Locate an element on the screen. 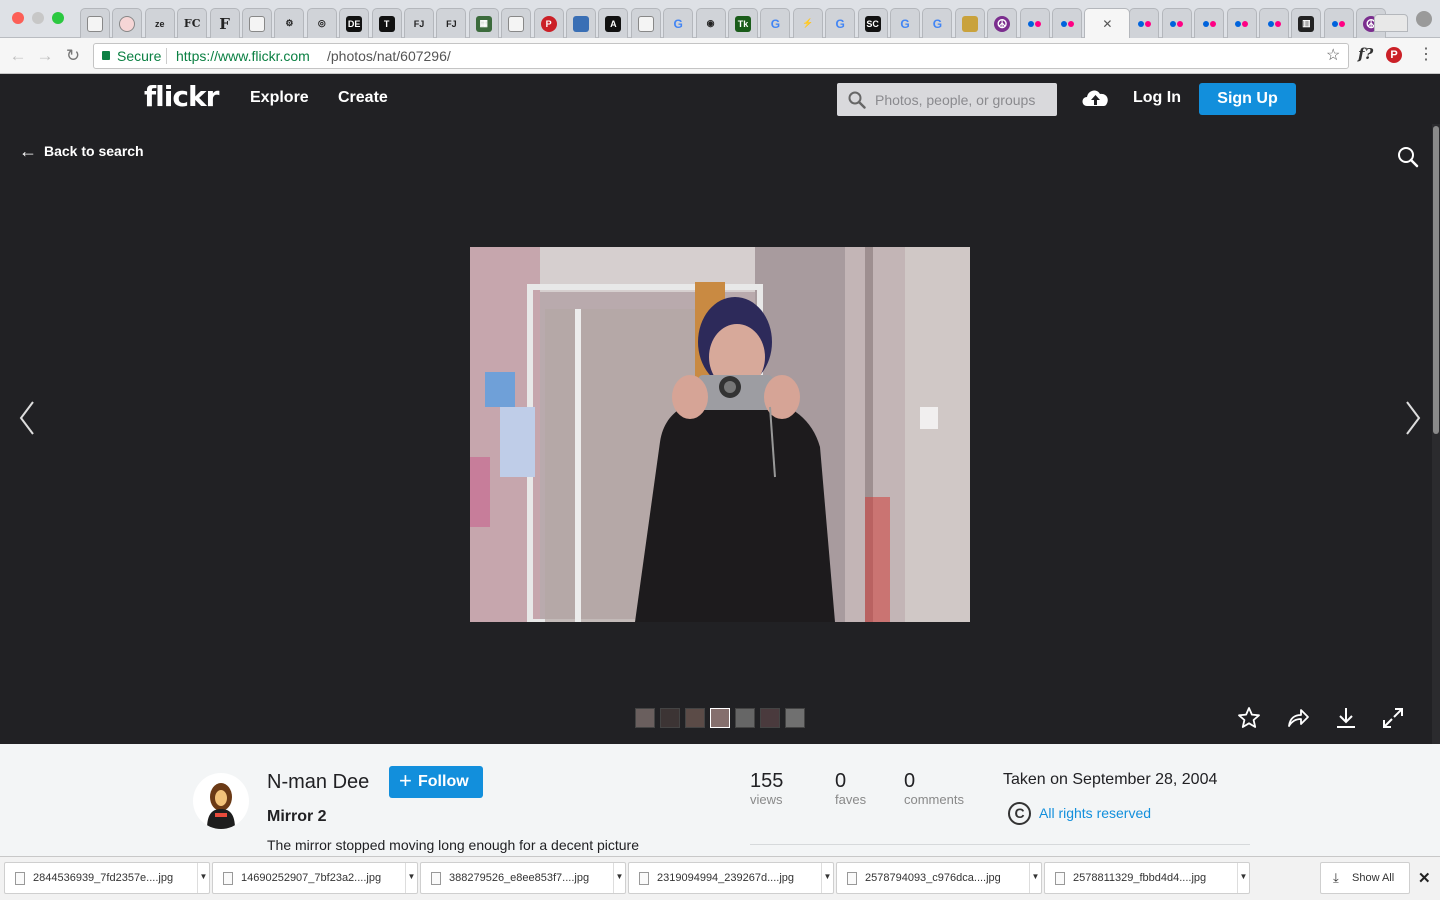 The height and width of the screenshot is (900, 1440). scrollbar-thumb is located at coordinates (1436, 280).